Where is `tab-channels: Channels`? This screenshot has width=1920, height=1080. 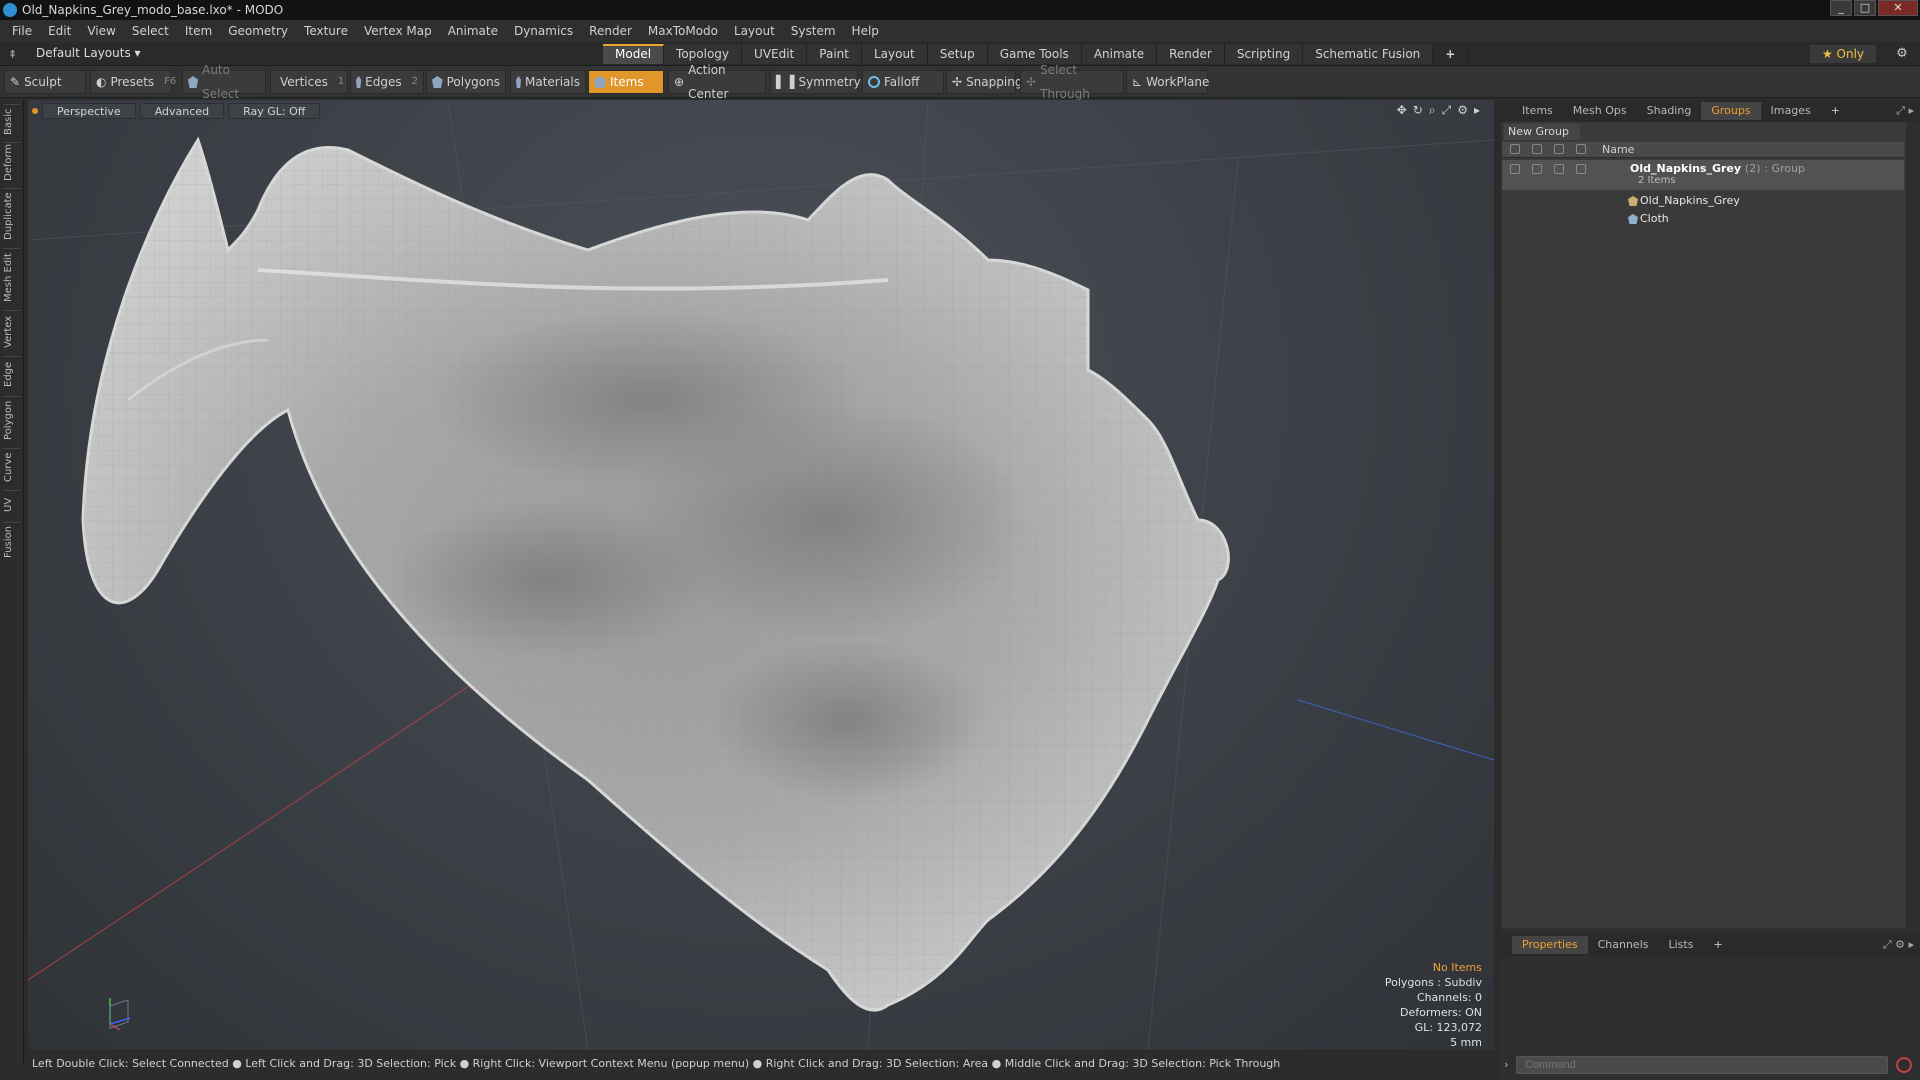 tab-channels: Channels is located at coordinates (1623, 945).